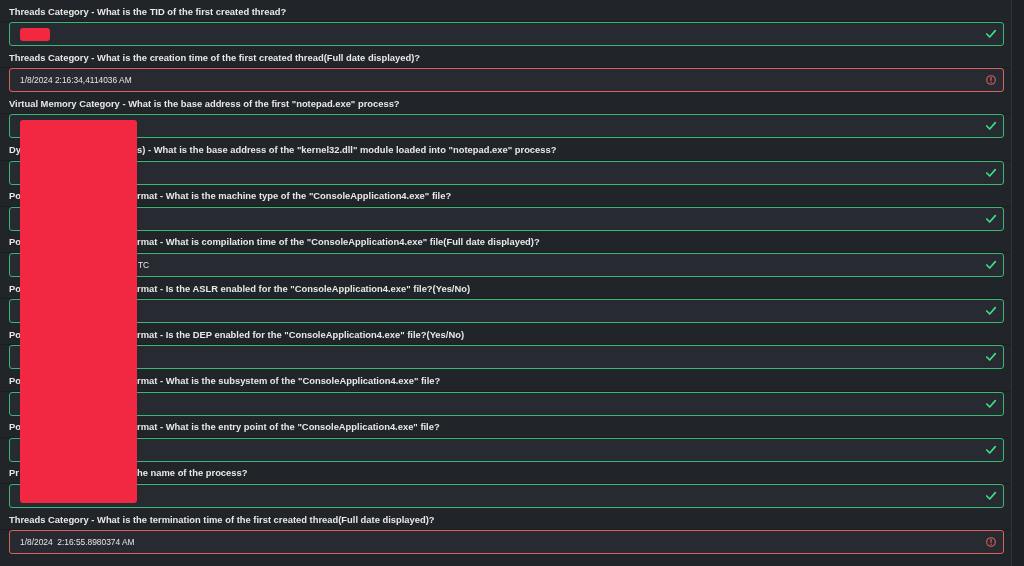  What do you see at coordinates (193, 473) in the screenshot?
I see `question-label: he name of the process?` at bounding box center [193, 473].